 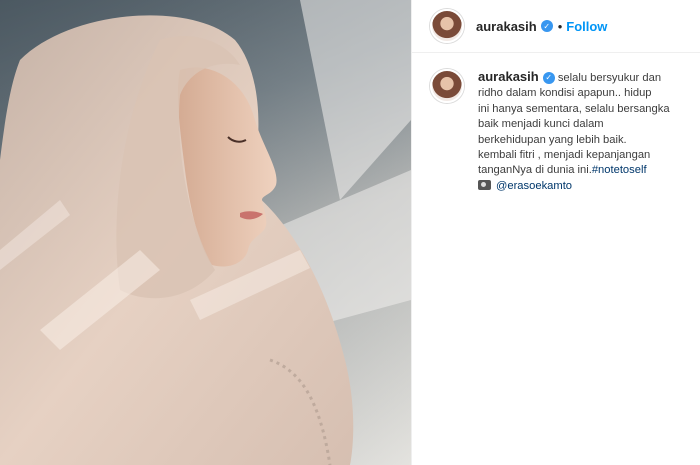 What do you see at coordinates (609, 78) in the screenshot?
I see `caption-line-1: selalu bersyukur dan` at bounding box center [609, 78].